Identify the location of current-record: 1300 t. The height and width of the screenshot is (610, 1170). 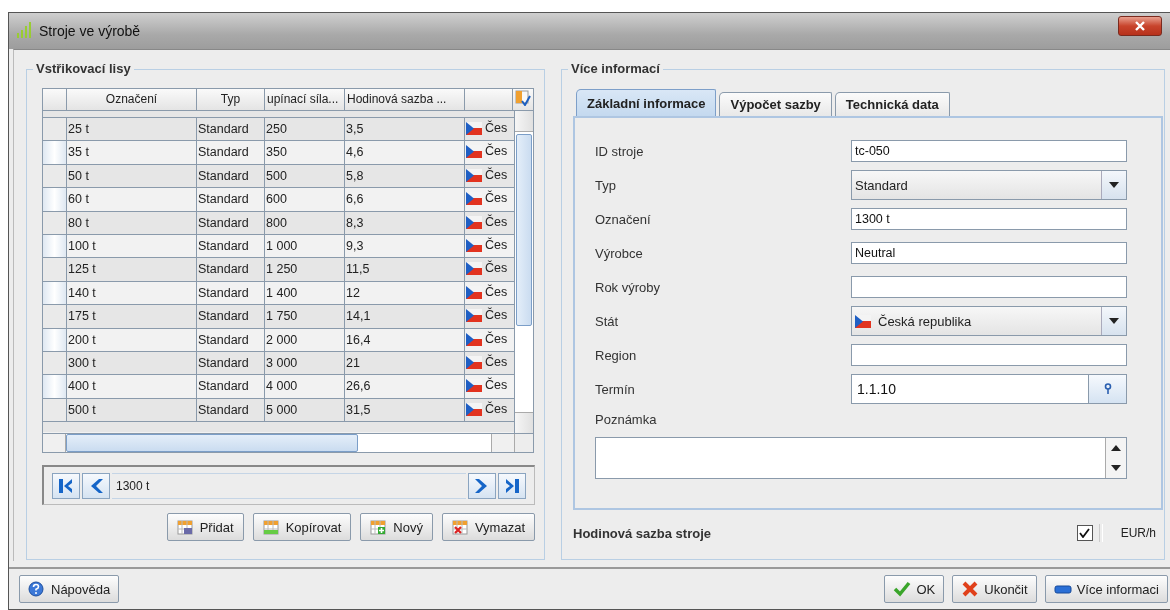
(289, 485).